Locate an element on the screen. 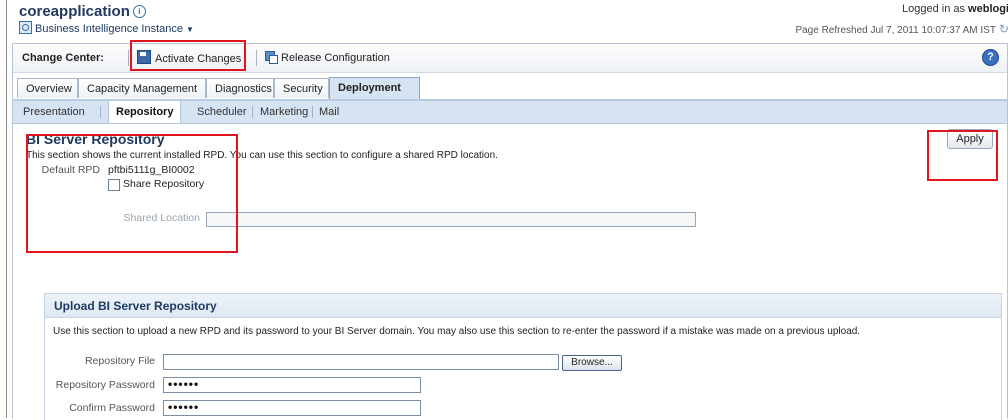 This screenshot has height=420, width=1008. tab-overview: Overview is located at coordinates (47, 88).